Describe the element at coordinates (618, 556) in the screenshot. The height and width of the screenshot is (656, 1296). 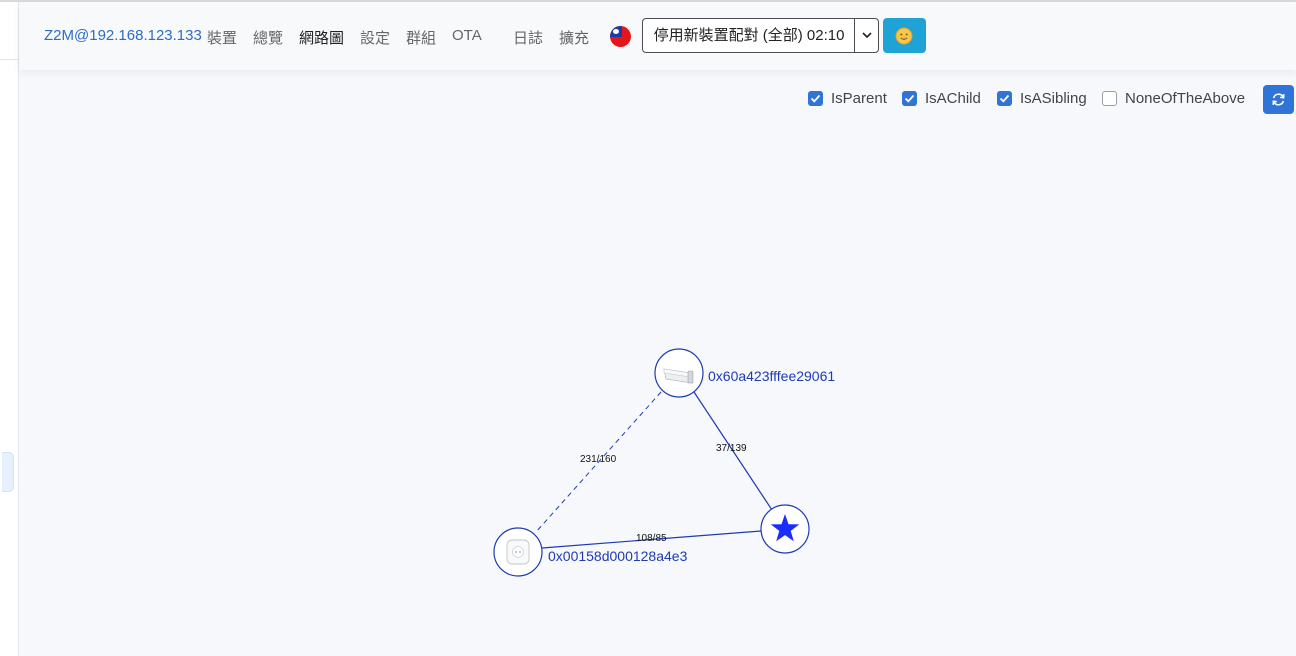
I see `node-label: 0x00158d000128a4e3` at that location.